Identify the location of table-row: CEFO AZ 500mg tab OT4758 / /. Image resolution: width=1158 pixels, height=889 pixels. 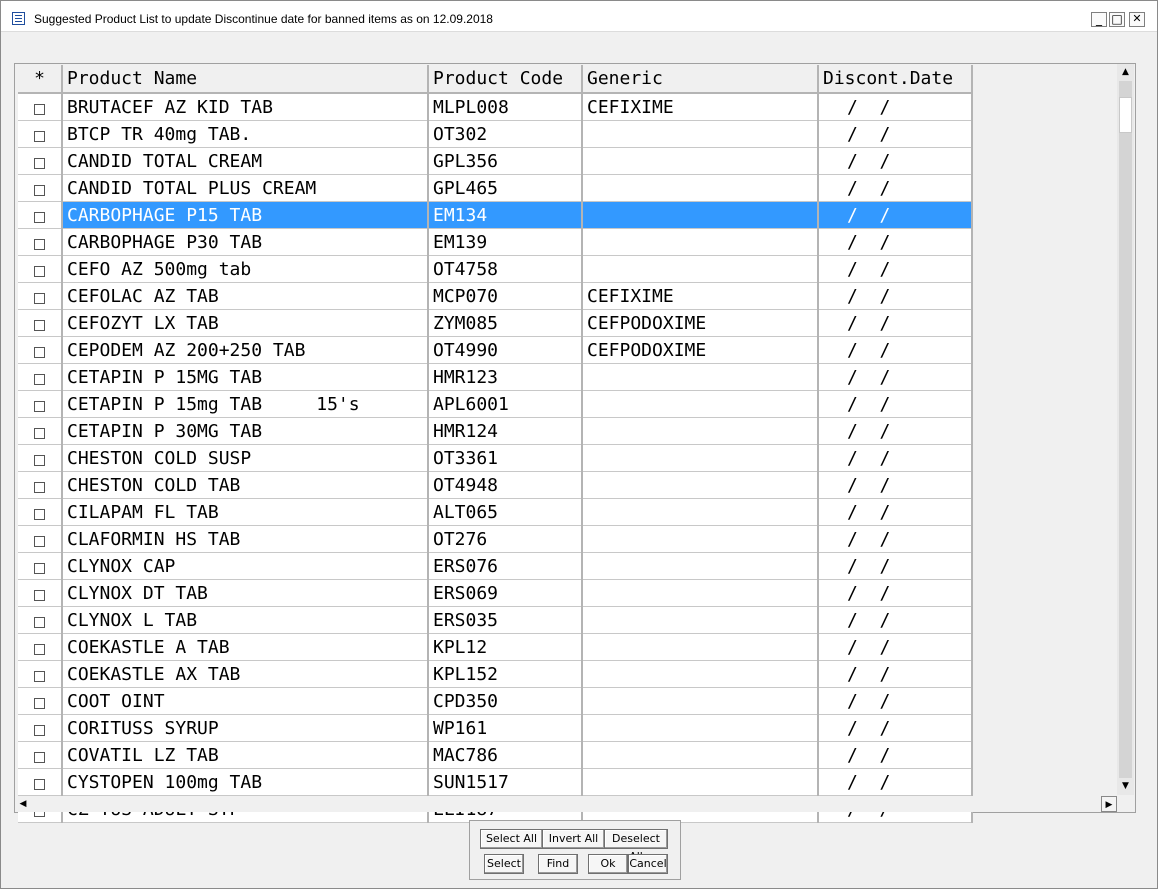
(495, 269).